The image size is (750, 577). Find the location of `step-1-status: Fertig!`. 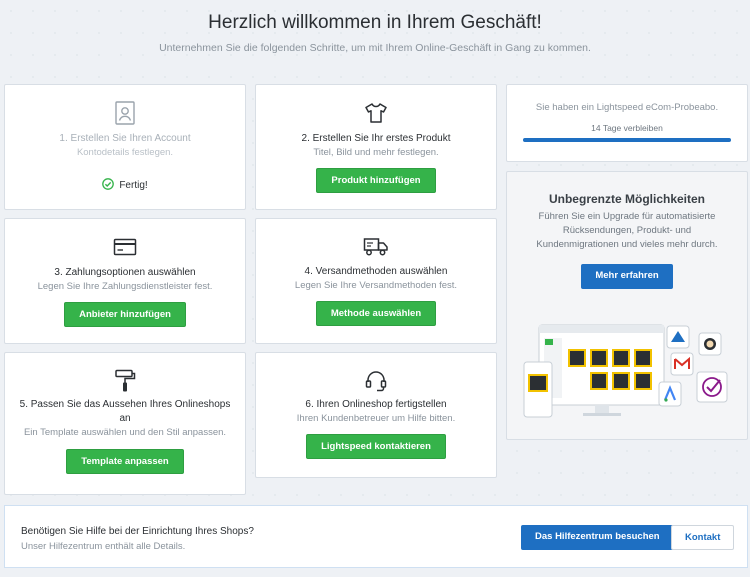

step-1-status: Fertig! is located at coordinates (125, 184).